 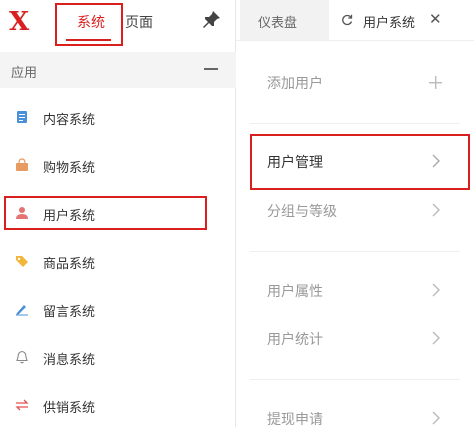 What do you see at coordinates (24, 73) in the screenshot?
I see `section-title: 应用` at bounding box center [24, 73].